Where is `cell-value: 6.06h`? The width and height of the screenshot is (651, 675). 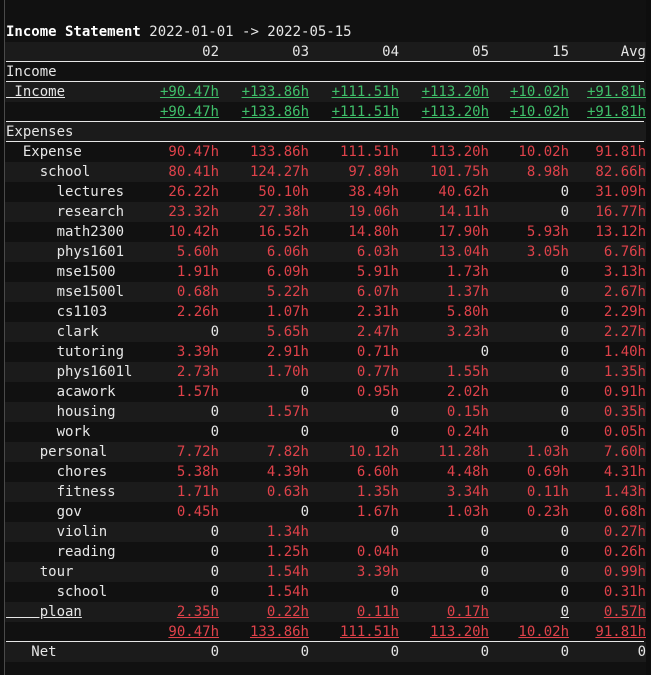
cell-value: 6.06h is located at coordinates (287, 252).